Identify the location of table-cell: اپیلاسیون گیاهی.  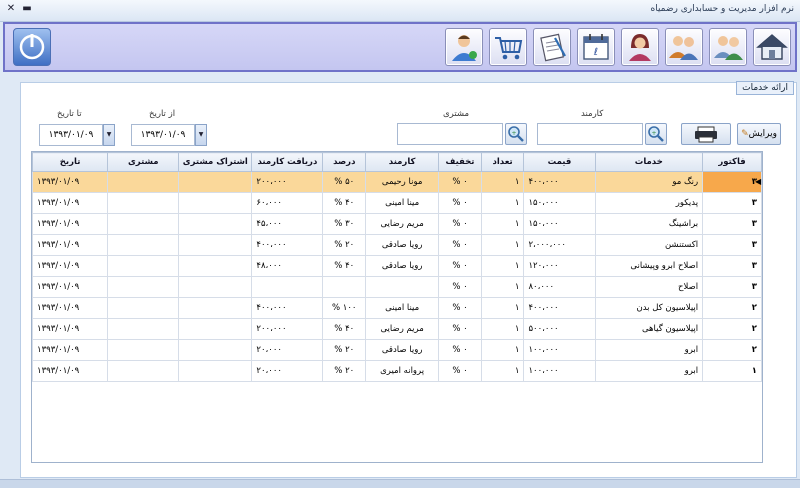
(649, 329).